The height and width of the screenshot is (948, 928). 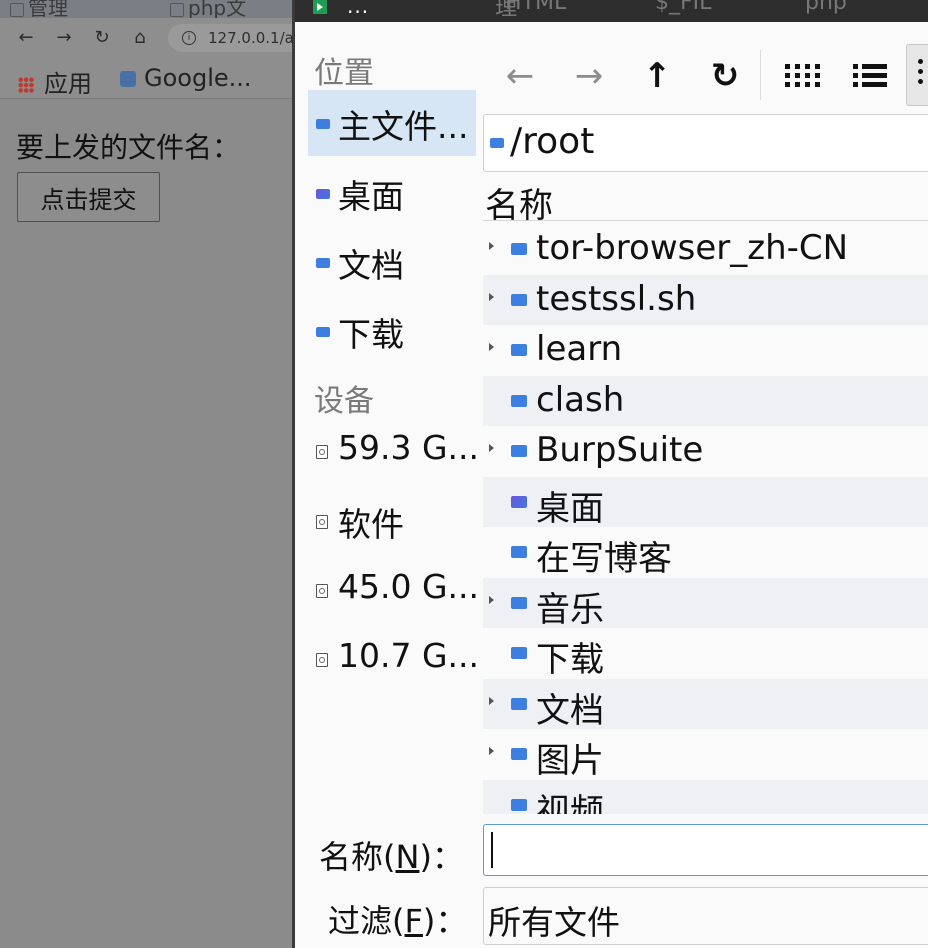 What do you see at coordinates (705, 249) in the screenshot?
I see `file-row: tor-browser_zh-CN` at bounding box center [705, 249].